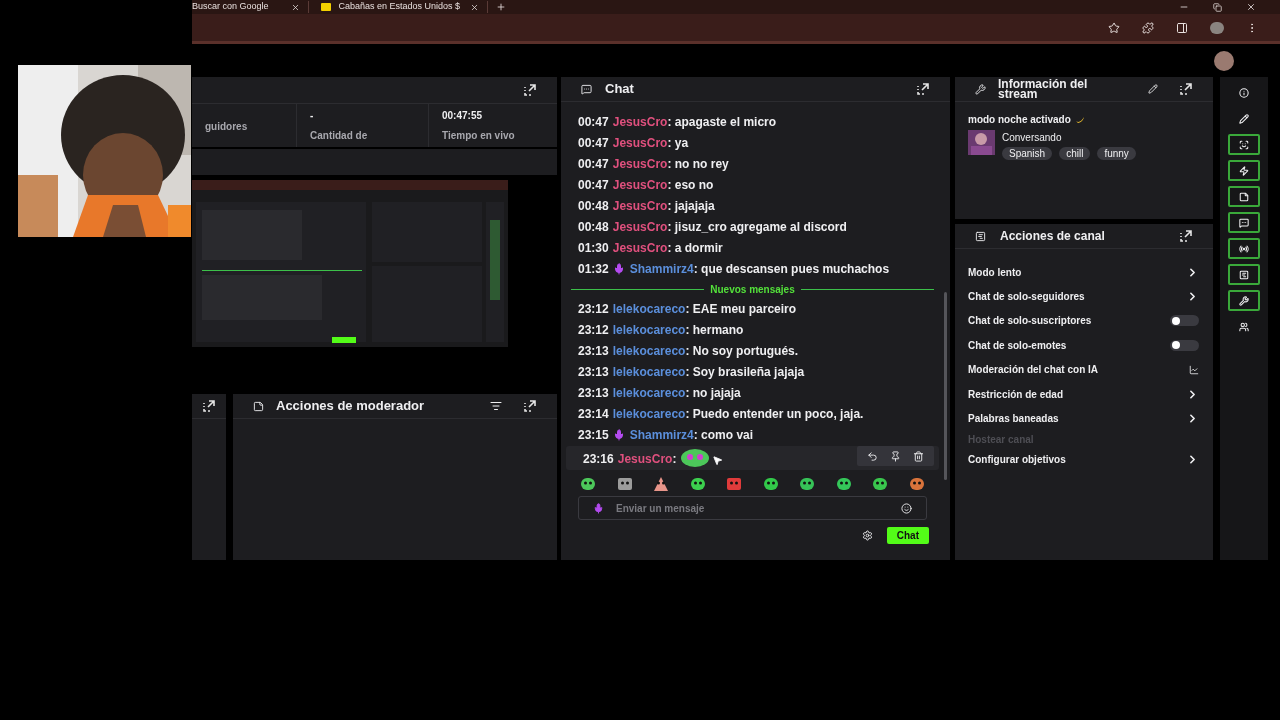 This screenshot has height=720, width=1280. Describe the element at coordinates (867, 535) in the screenshot. I see `settings-icon` at that location.